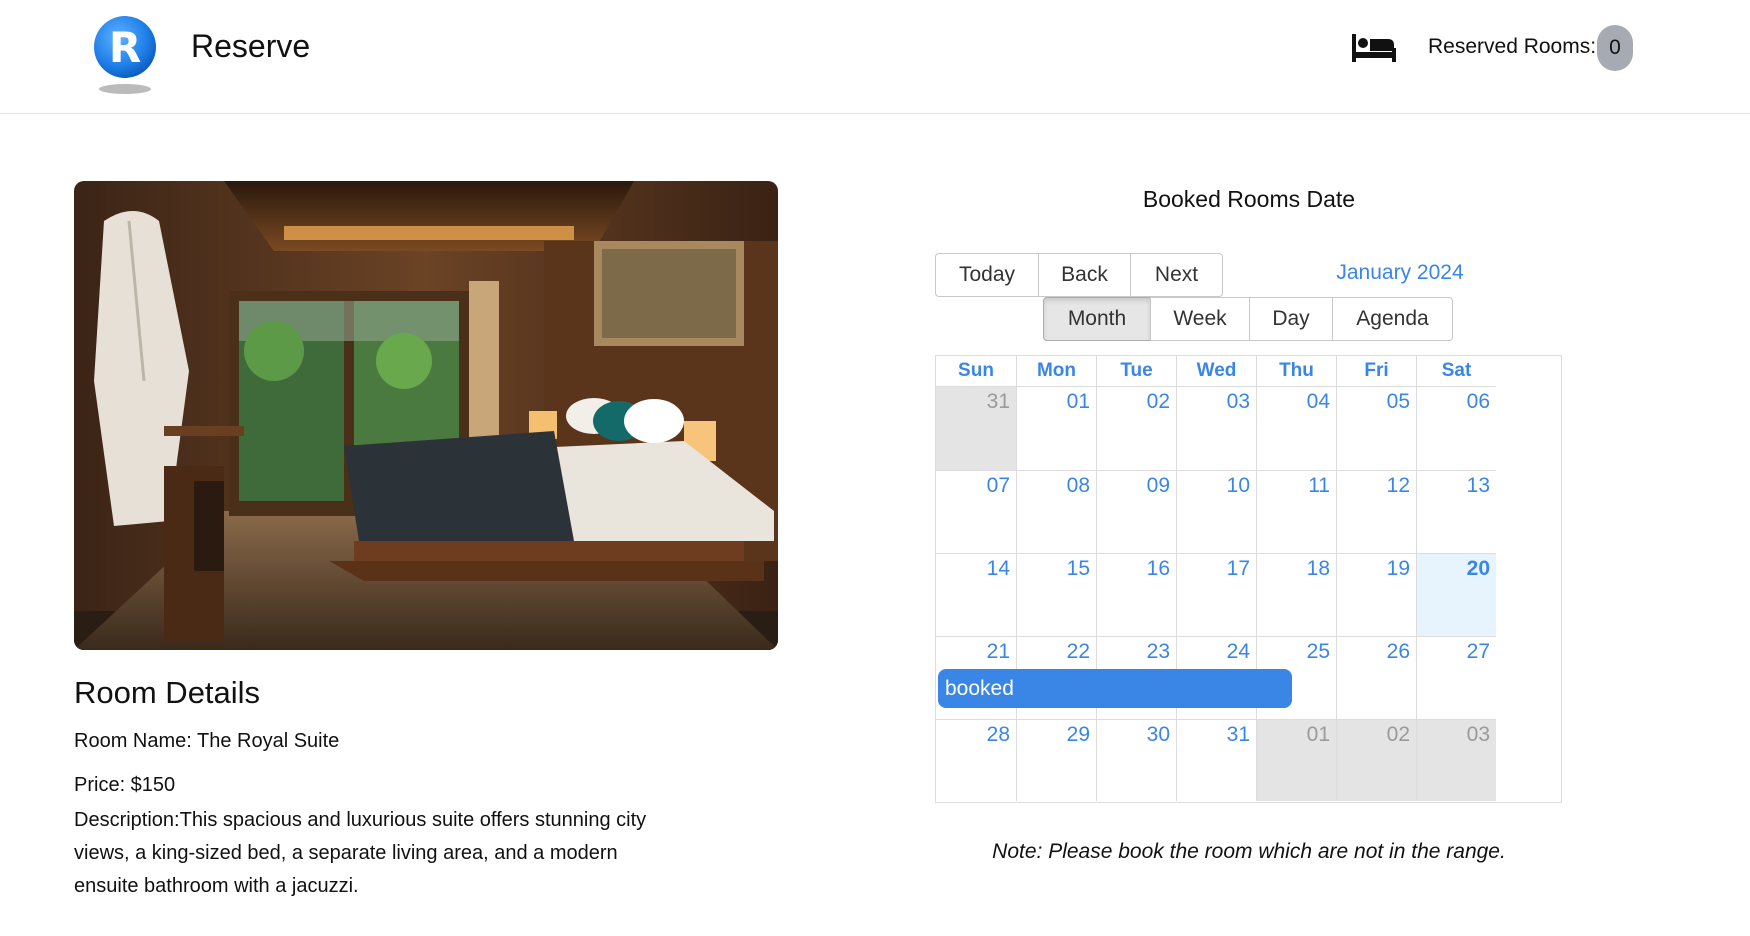  I want to click on day-number: 14, so click(998, 569).